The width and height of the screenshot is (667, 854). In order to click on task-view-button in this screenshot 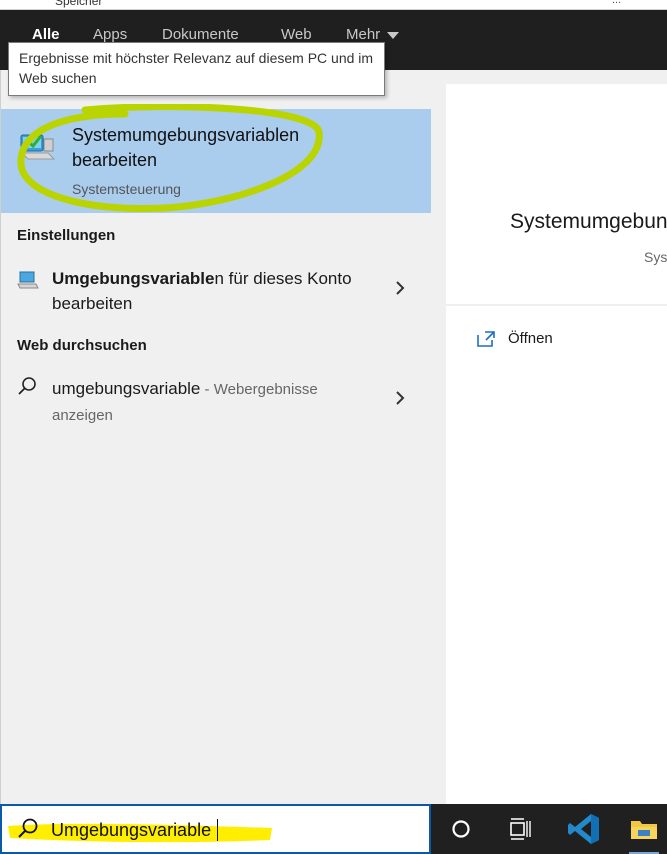, I will do `click(521, 829)`.